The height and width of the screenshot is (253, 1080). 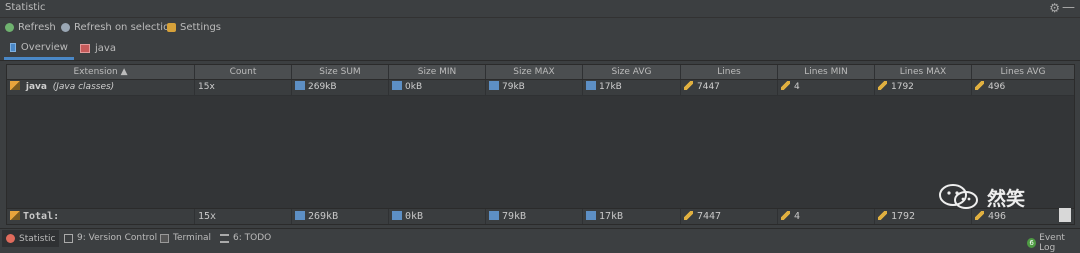 I want to click on watermark-text: 然笑, so click(x=1006, y=198).